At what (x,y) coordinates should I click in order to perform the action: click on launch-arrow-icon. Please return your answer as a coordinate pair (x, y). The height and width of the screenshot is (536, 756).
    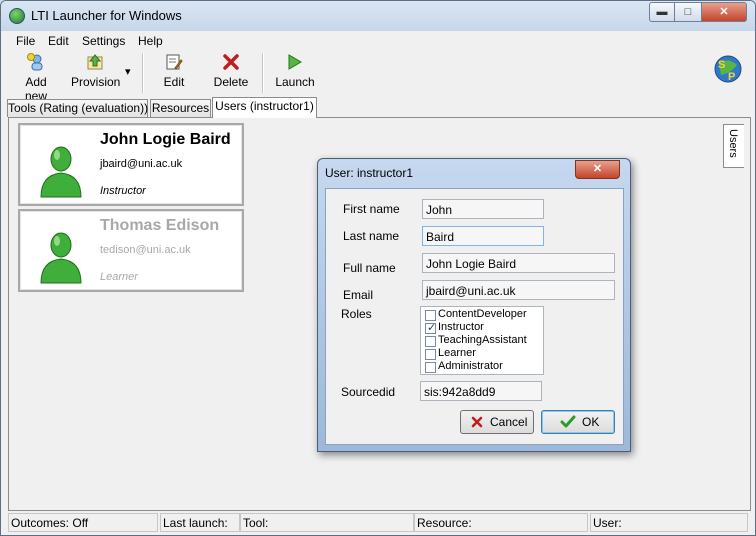
    Looking at the image, I should click on (295, 62).